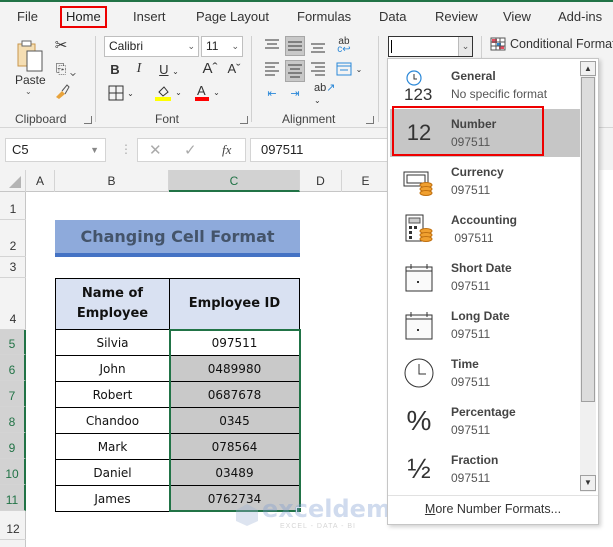 This screenshot has height=547, width=613. I want to click on row-header-12: 12, so click(13, 525).